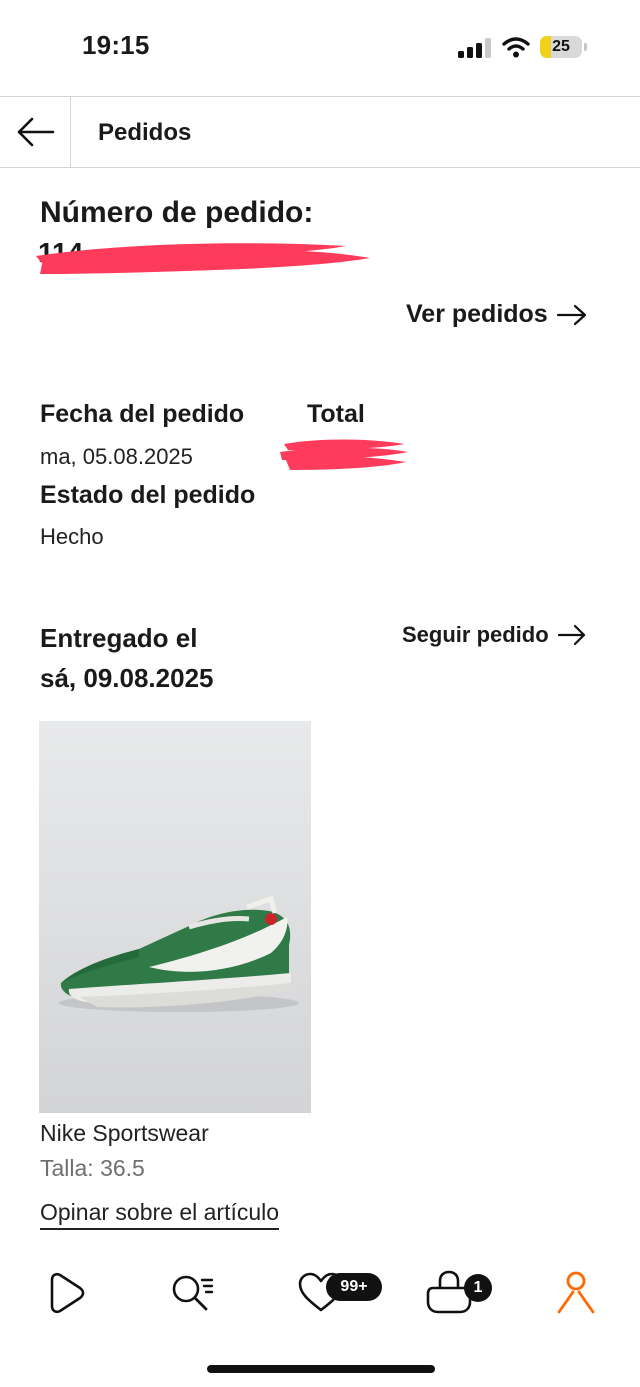  Describe the element at coordinates (321, 1369) in the screenshot. I see `home-indicator` at that location.